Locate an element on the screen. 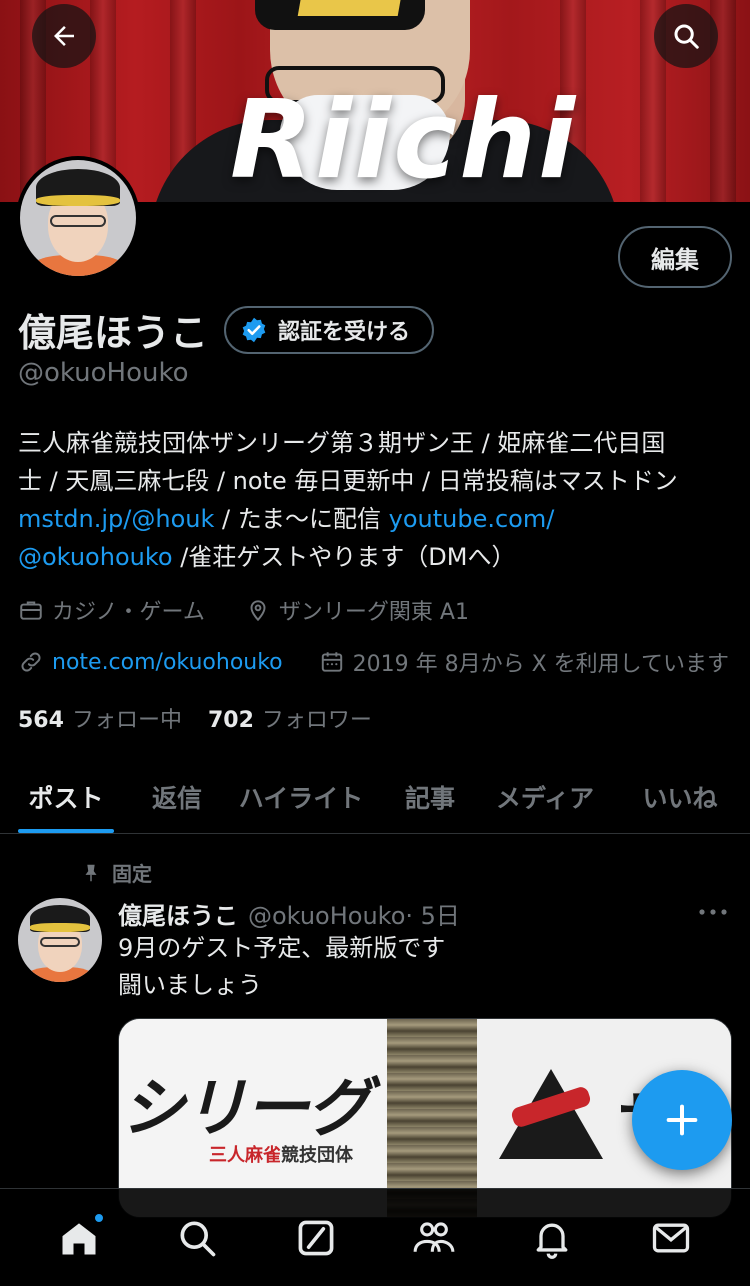 This screenshot has height=1286, width=750. plus-icon is located at coordinates (682, 1120).